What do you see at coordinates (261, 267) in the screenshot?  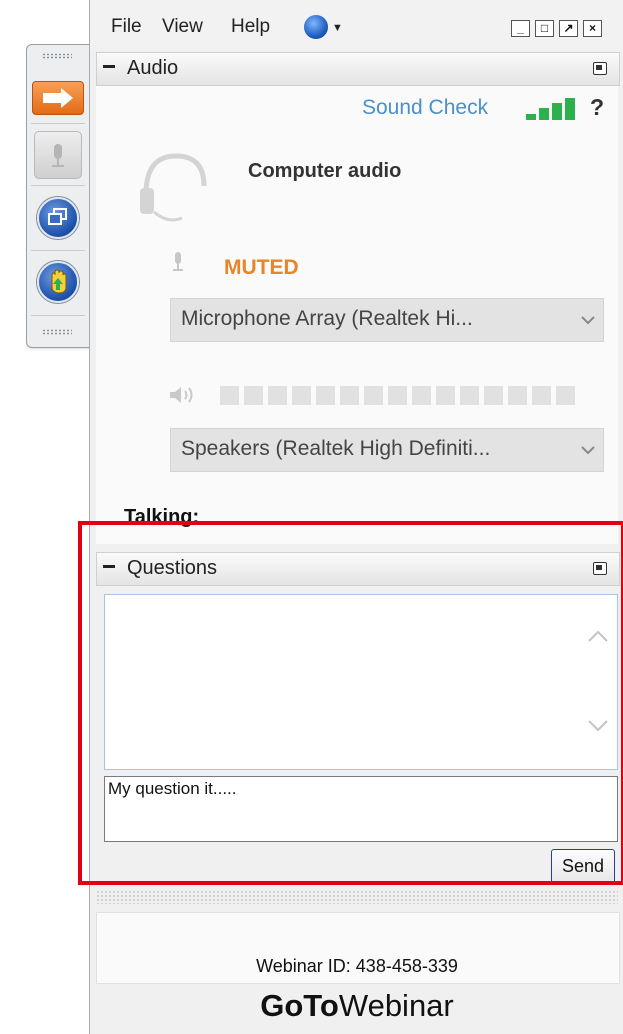 I see `mic-status-label: MUTED` at bounding box center [261, 267].